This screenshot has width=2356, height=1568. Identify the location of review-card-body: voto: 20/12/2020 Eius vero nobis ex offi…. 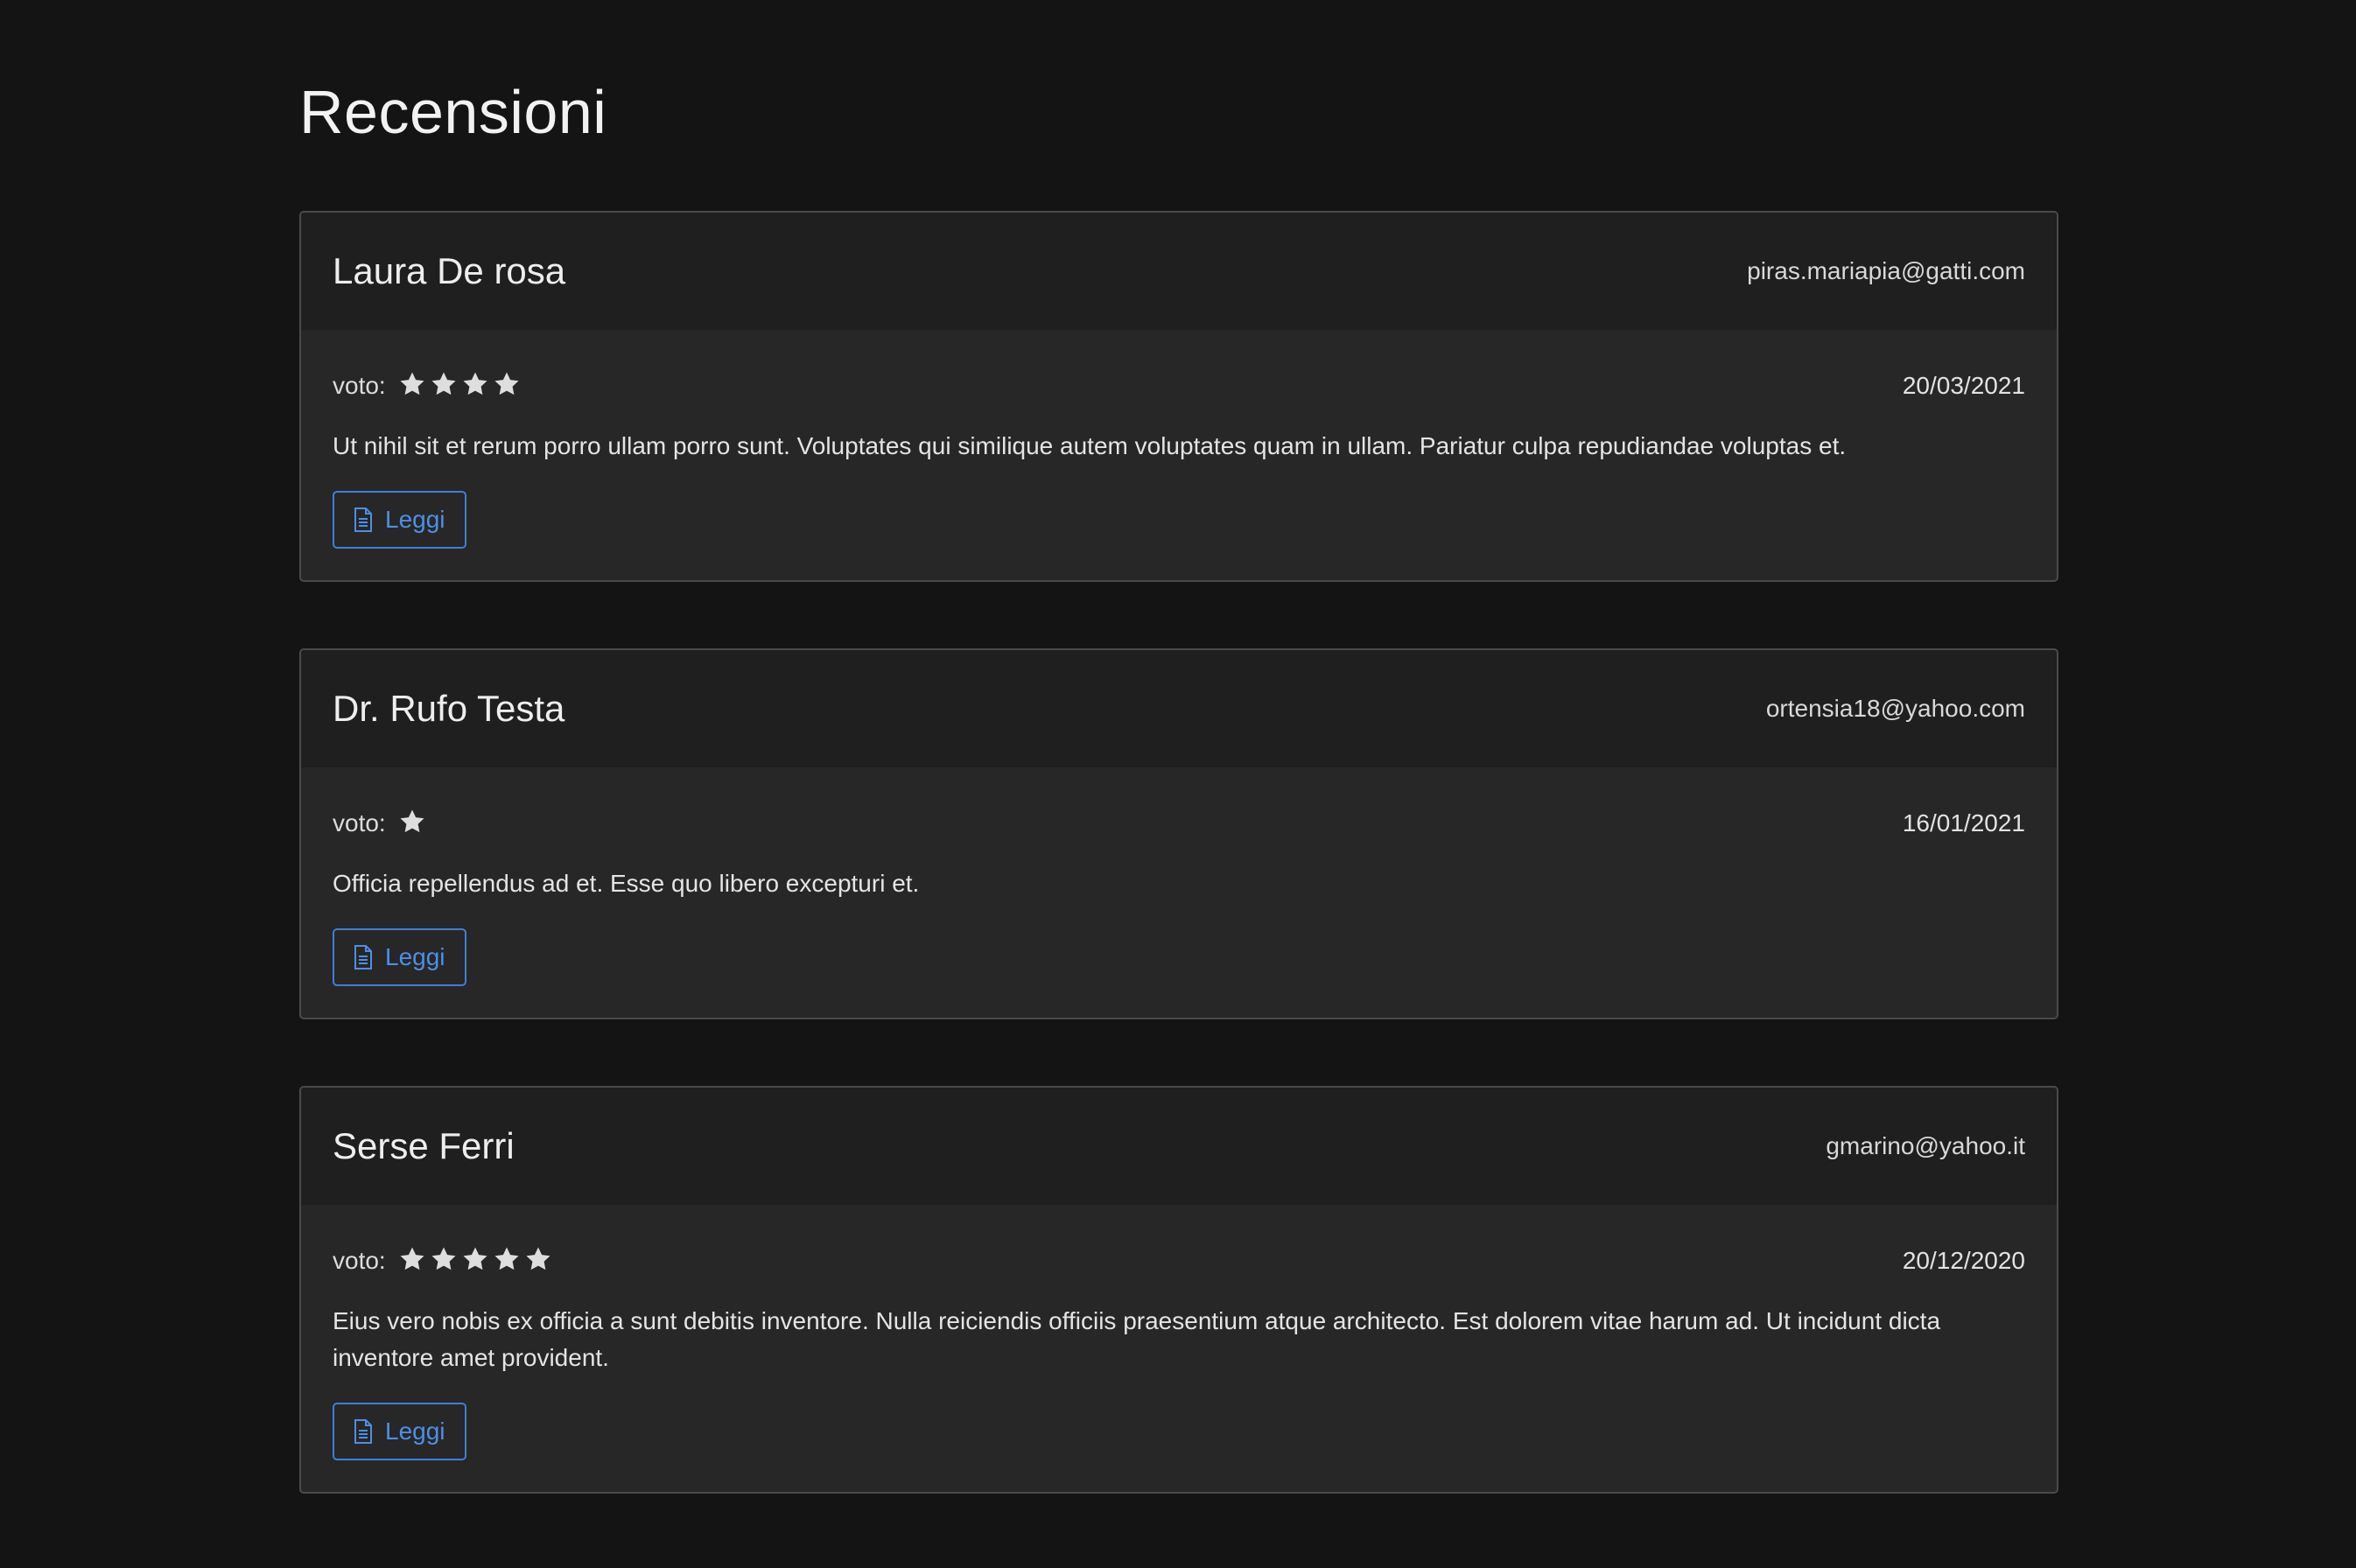
(1179, 1348).